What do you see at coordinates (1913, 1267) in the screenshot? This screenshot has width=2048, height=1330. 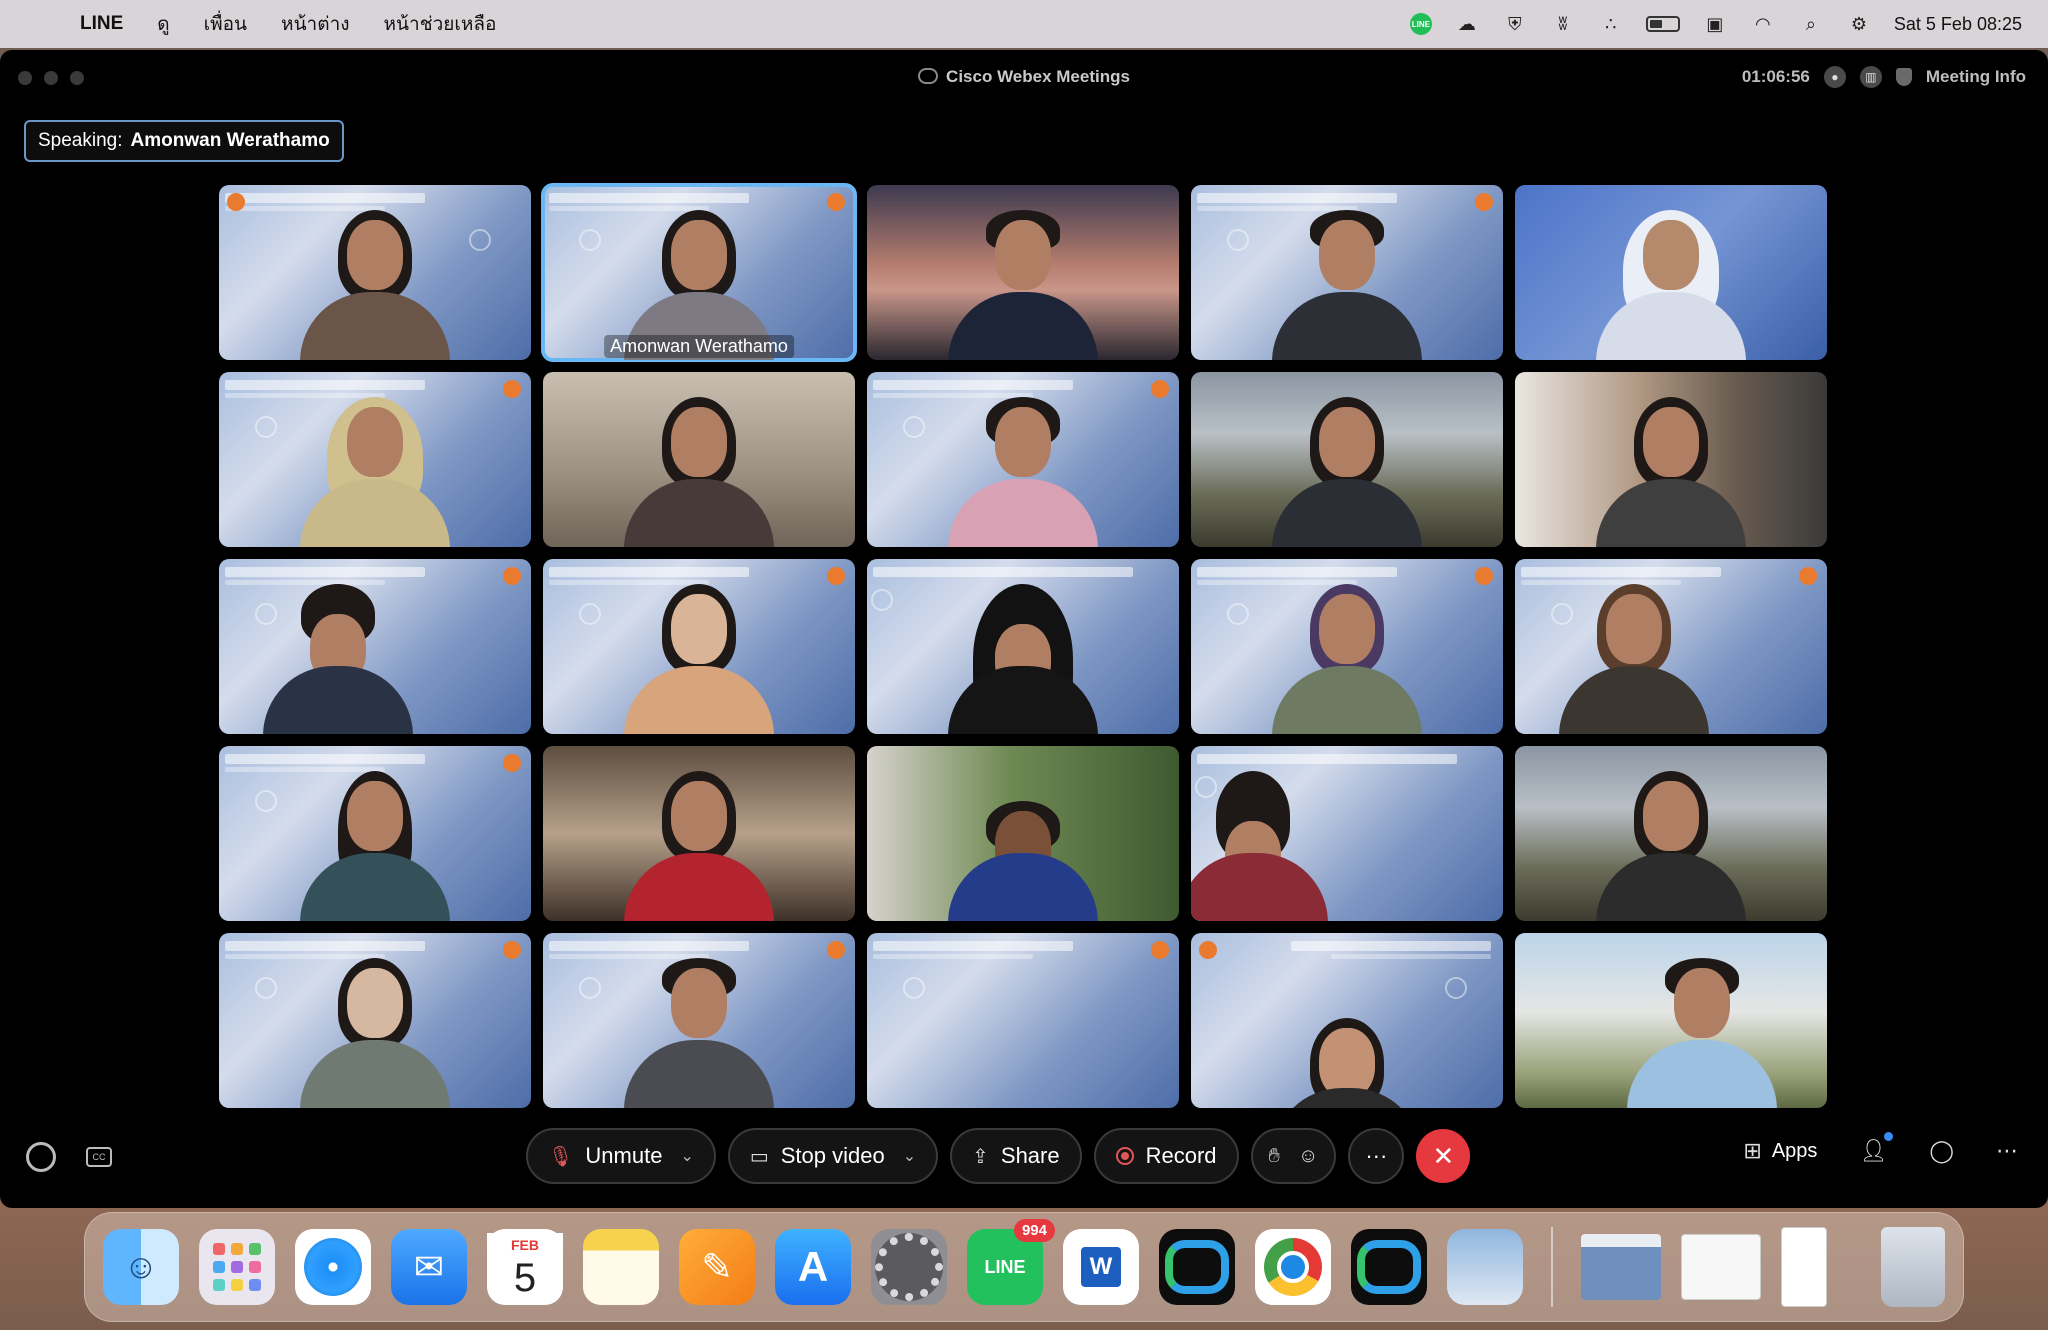 I see `trash-icon` at bounding box center [1913, 1267].